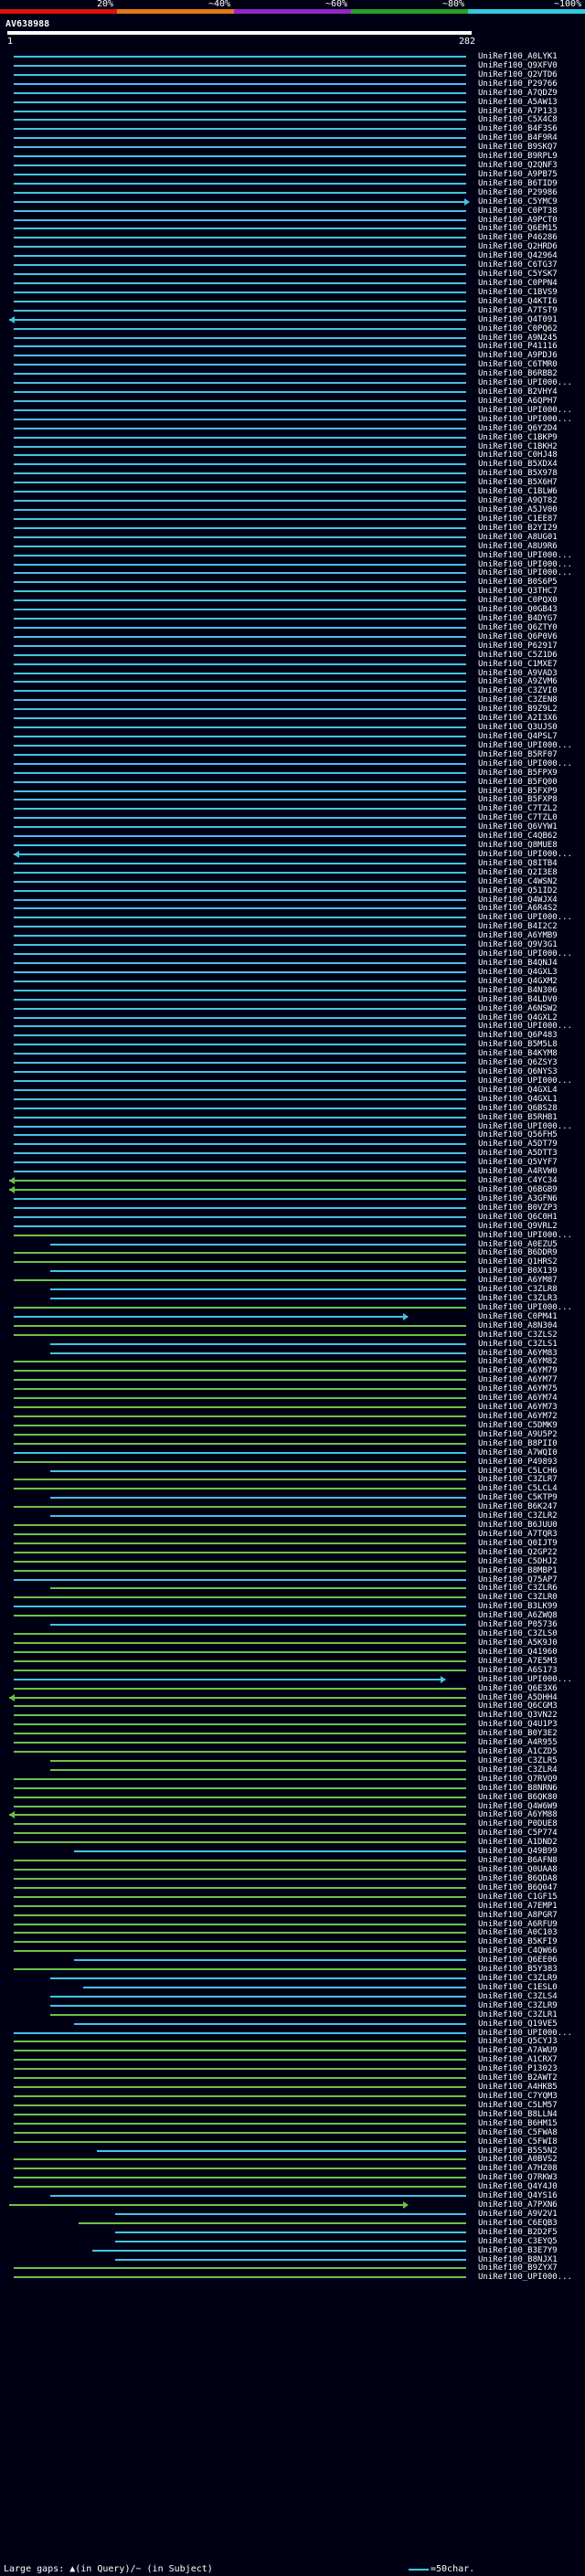 This screenshot has height=2576, width=585. Describe the element at coordinates (518, 1099) in the screenshot. I see `hit-label: UniRef100_Q4GXL1` at that location.